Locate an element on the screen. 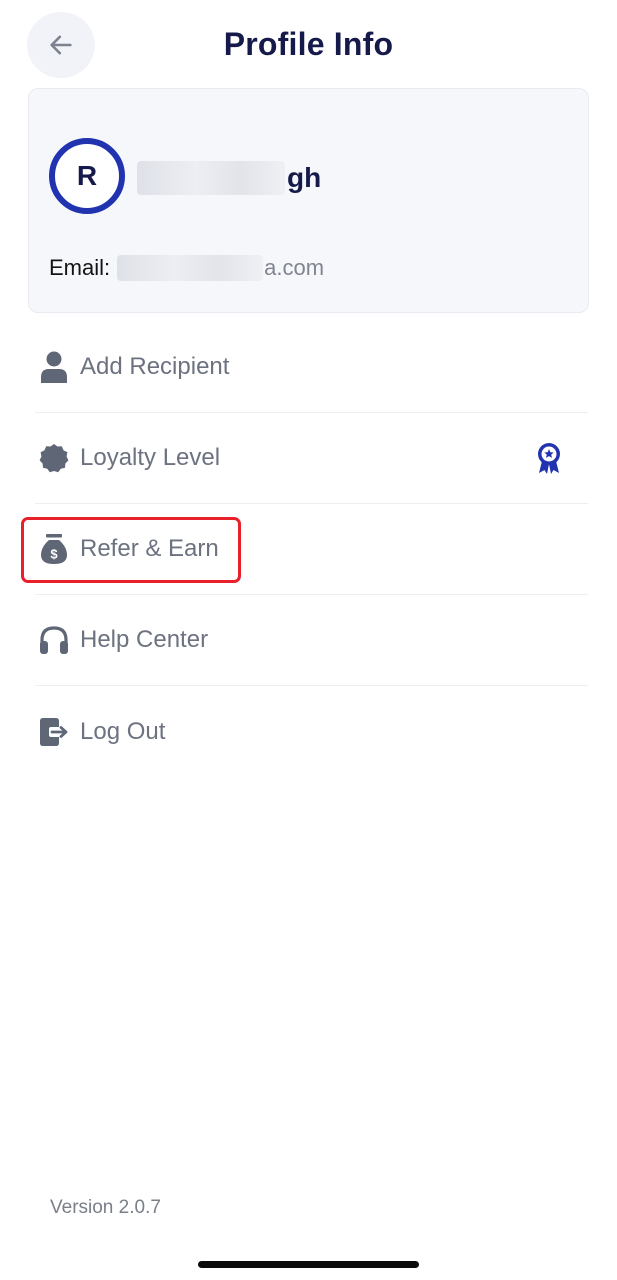 This screenshot has width=617, height=1280. email-redacted is located at coordinates (190, 268).